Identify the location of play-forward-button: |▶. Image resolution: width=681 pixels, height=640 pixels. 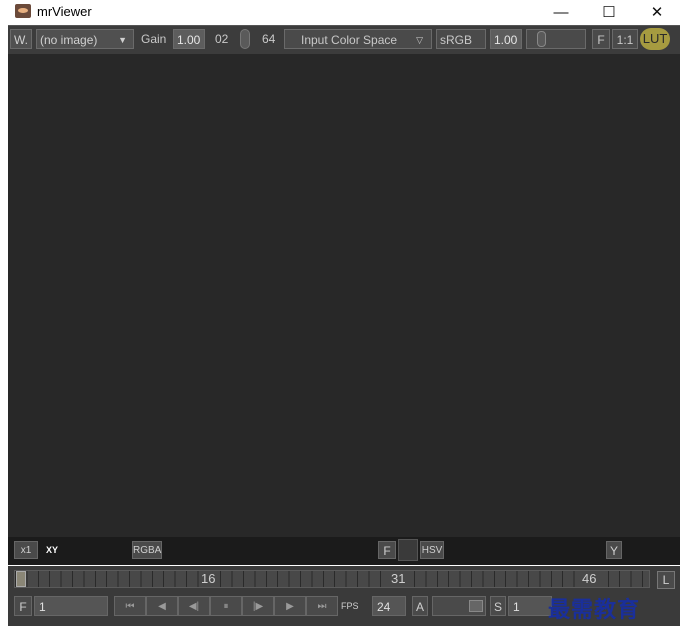
(258, 606).